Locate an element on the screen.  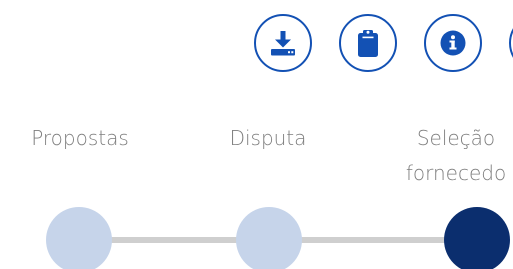
step-node-disputa is located at coordinates (269, 238).